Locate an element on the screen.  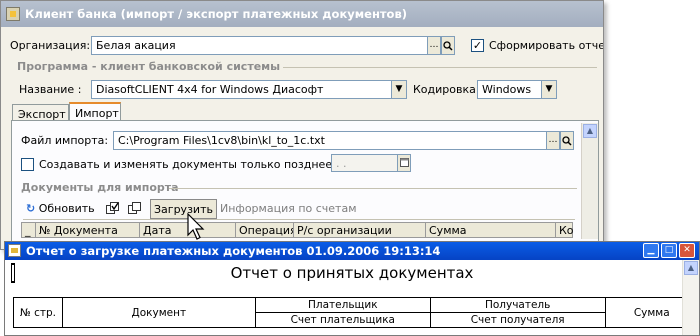
program-section-title: Программа - клиент банковской системы is located at coordinates (149, 66).